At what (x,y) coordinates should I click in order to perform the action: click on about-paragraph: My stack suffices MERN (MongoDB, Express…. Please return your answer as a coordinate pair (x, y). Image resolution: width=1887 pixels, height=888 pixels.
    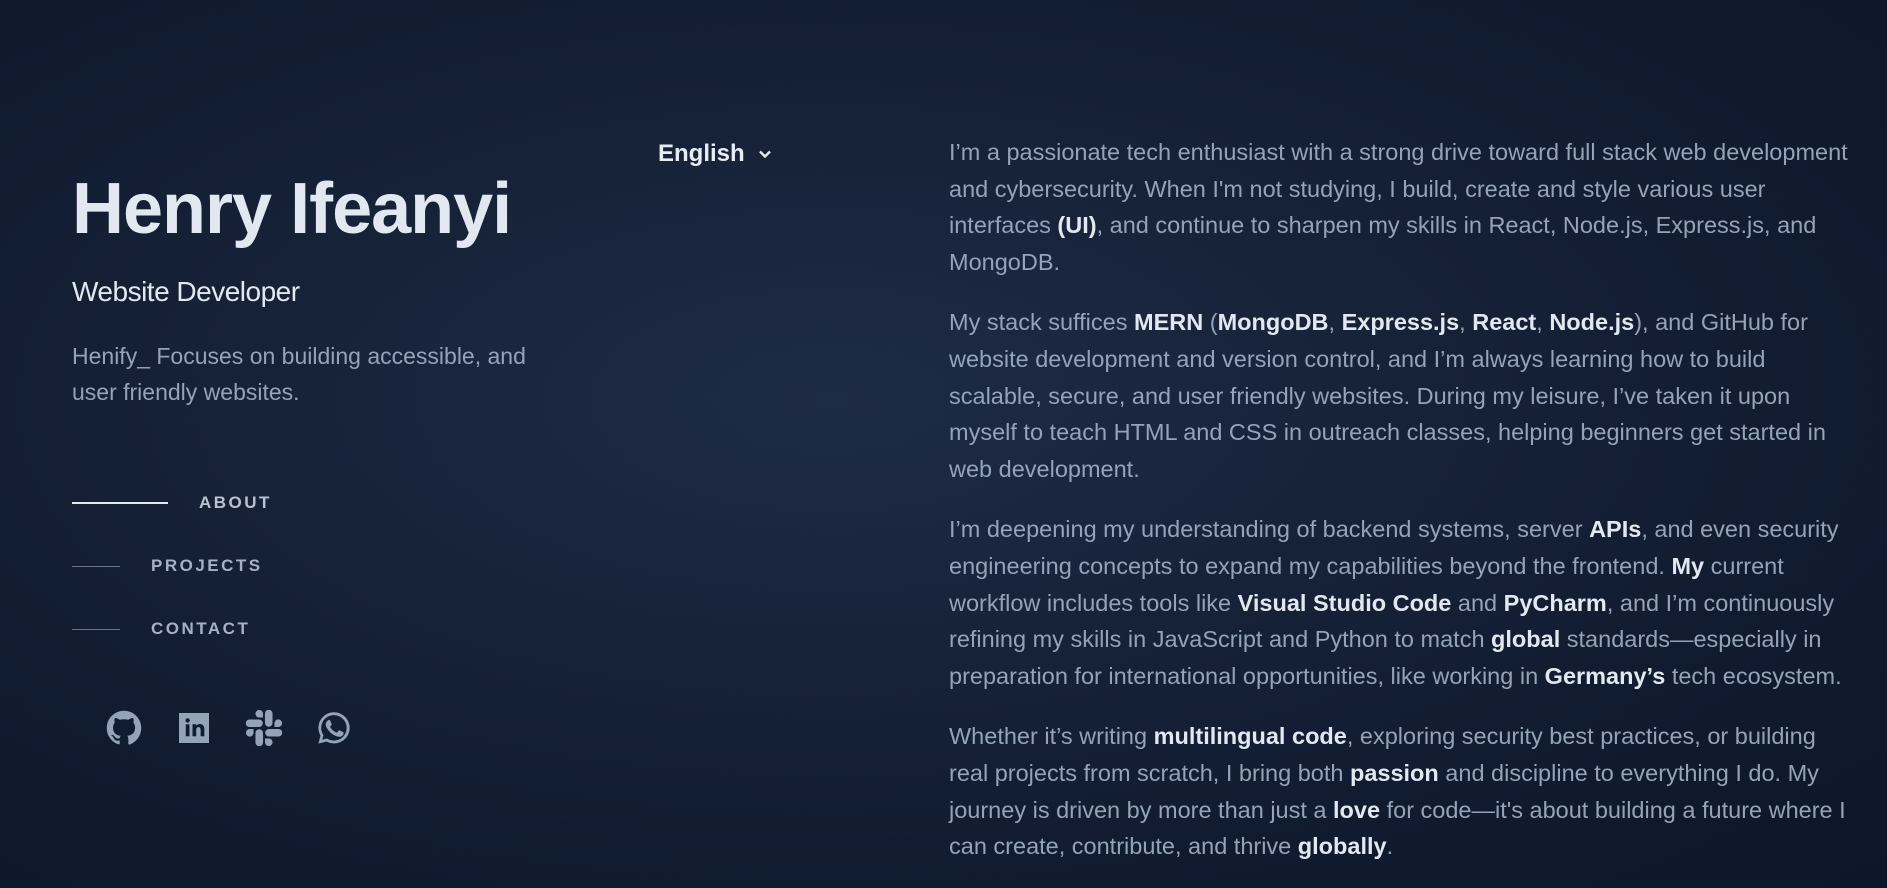
    Looking at the image, I should click on (1387, 395).